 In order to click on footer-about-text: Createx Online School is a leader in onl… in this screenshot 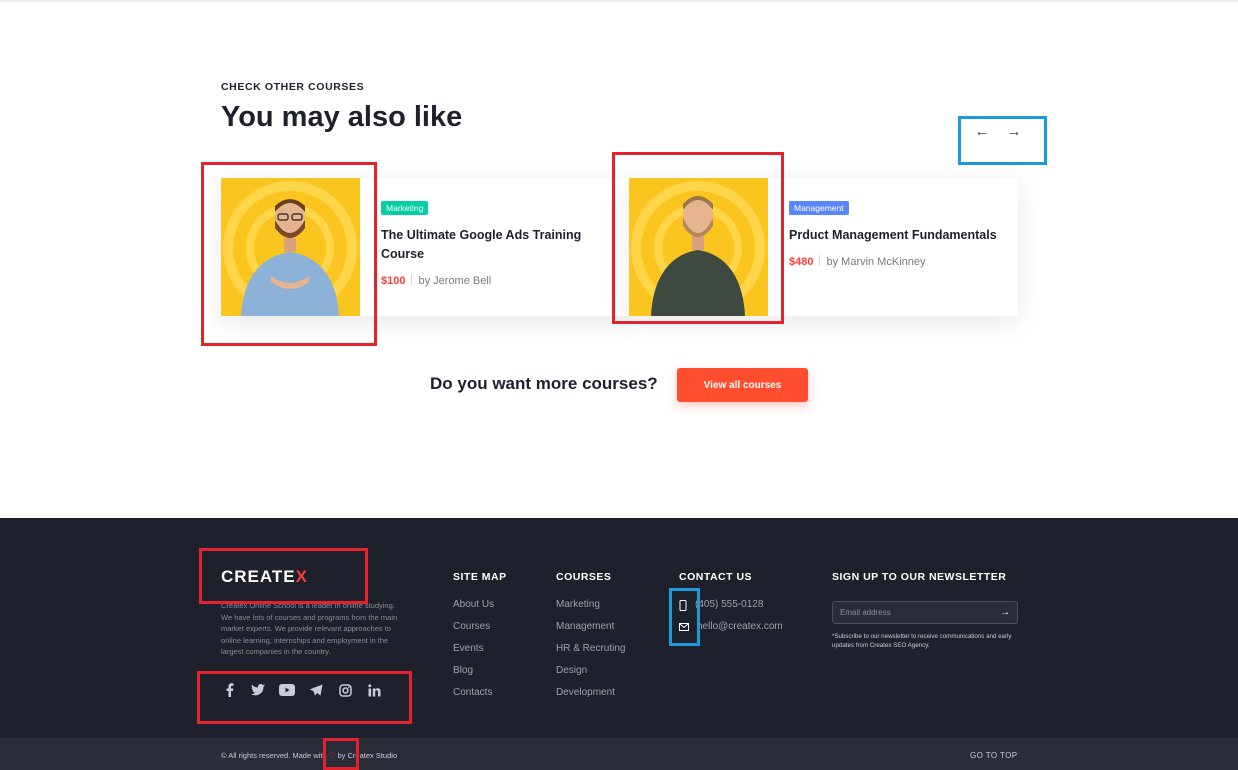, I will do `click(309, 628)`.